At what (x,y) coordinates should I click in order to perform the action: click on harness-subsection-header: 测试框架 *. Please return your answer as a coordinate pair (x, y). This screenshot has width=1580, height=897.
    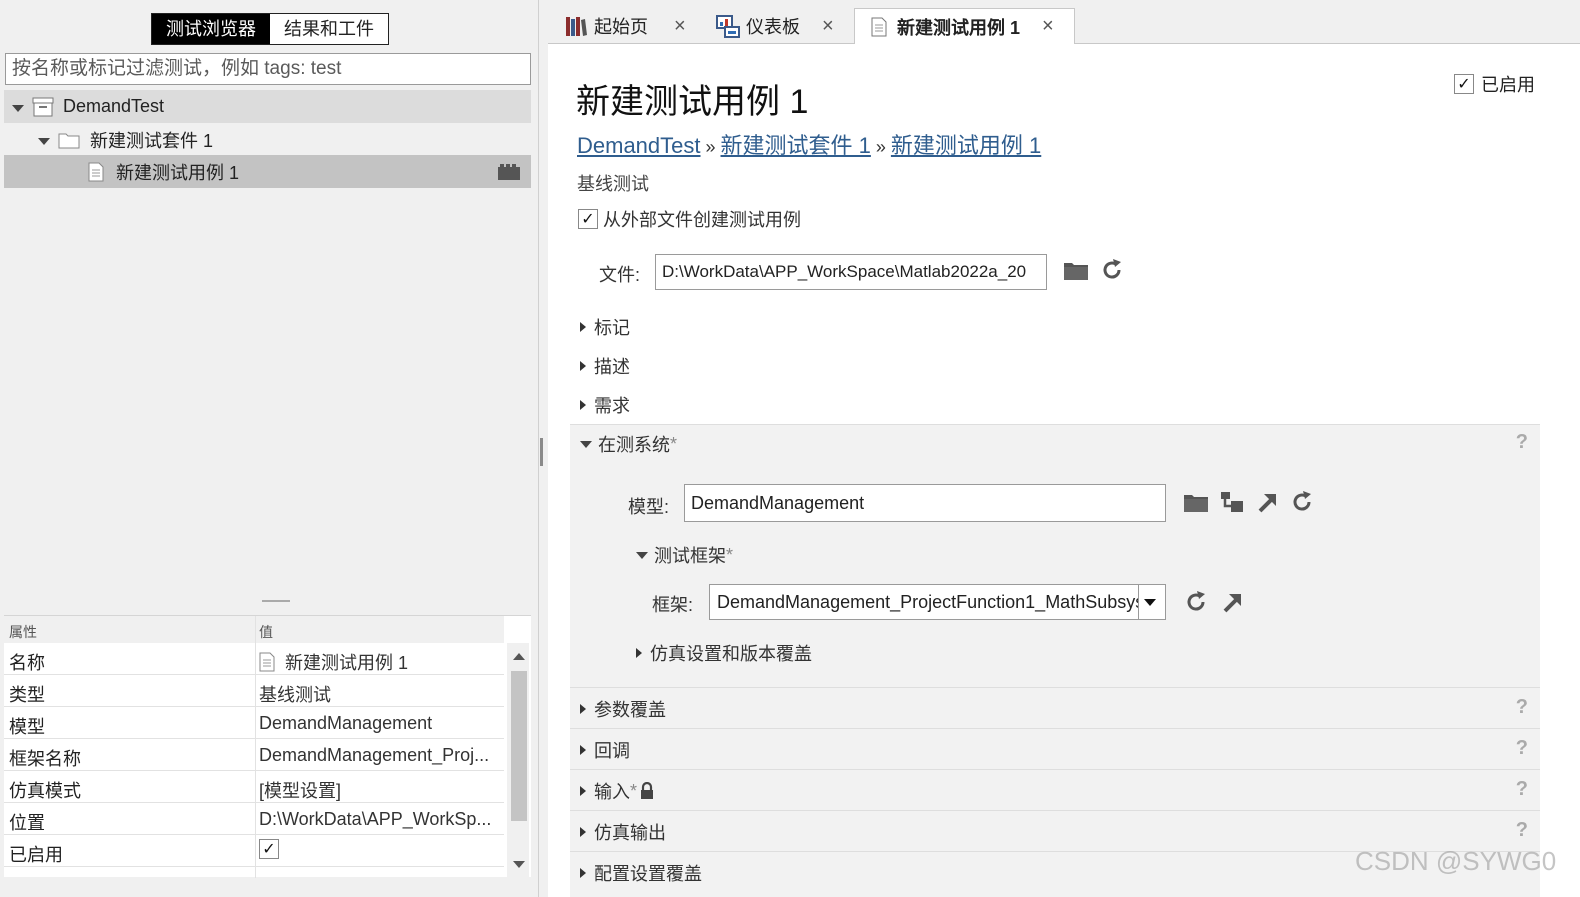
    Looking at the image, I should click on (684, 555).